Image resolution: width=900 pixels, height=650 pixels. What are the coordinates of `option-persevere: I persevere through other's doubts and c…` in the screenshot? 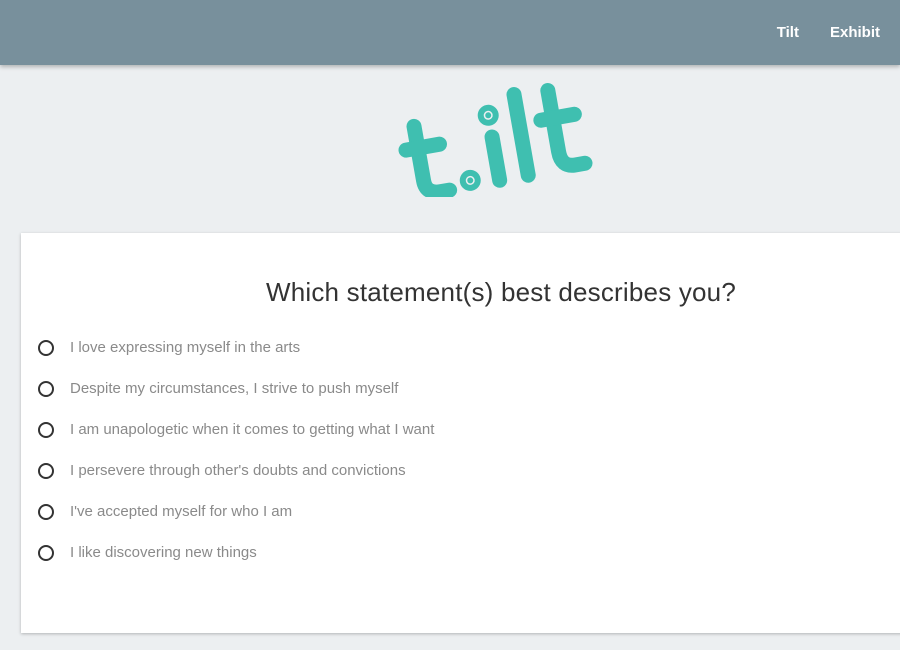 It's located at (236, 470).